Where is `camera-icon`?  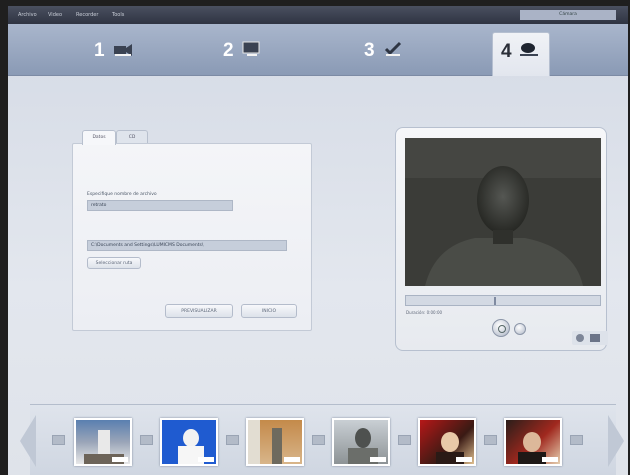
camera-icon is located at coordinates (123, 51).